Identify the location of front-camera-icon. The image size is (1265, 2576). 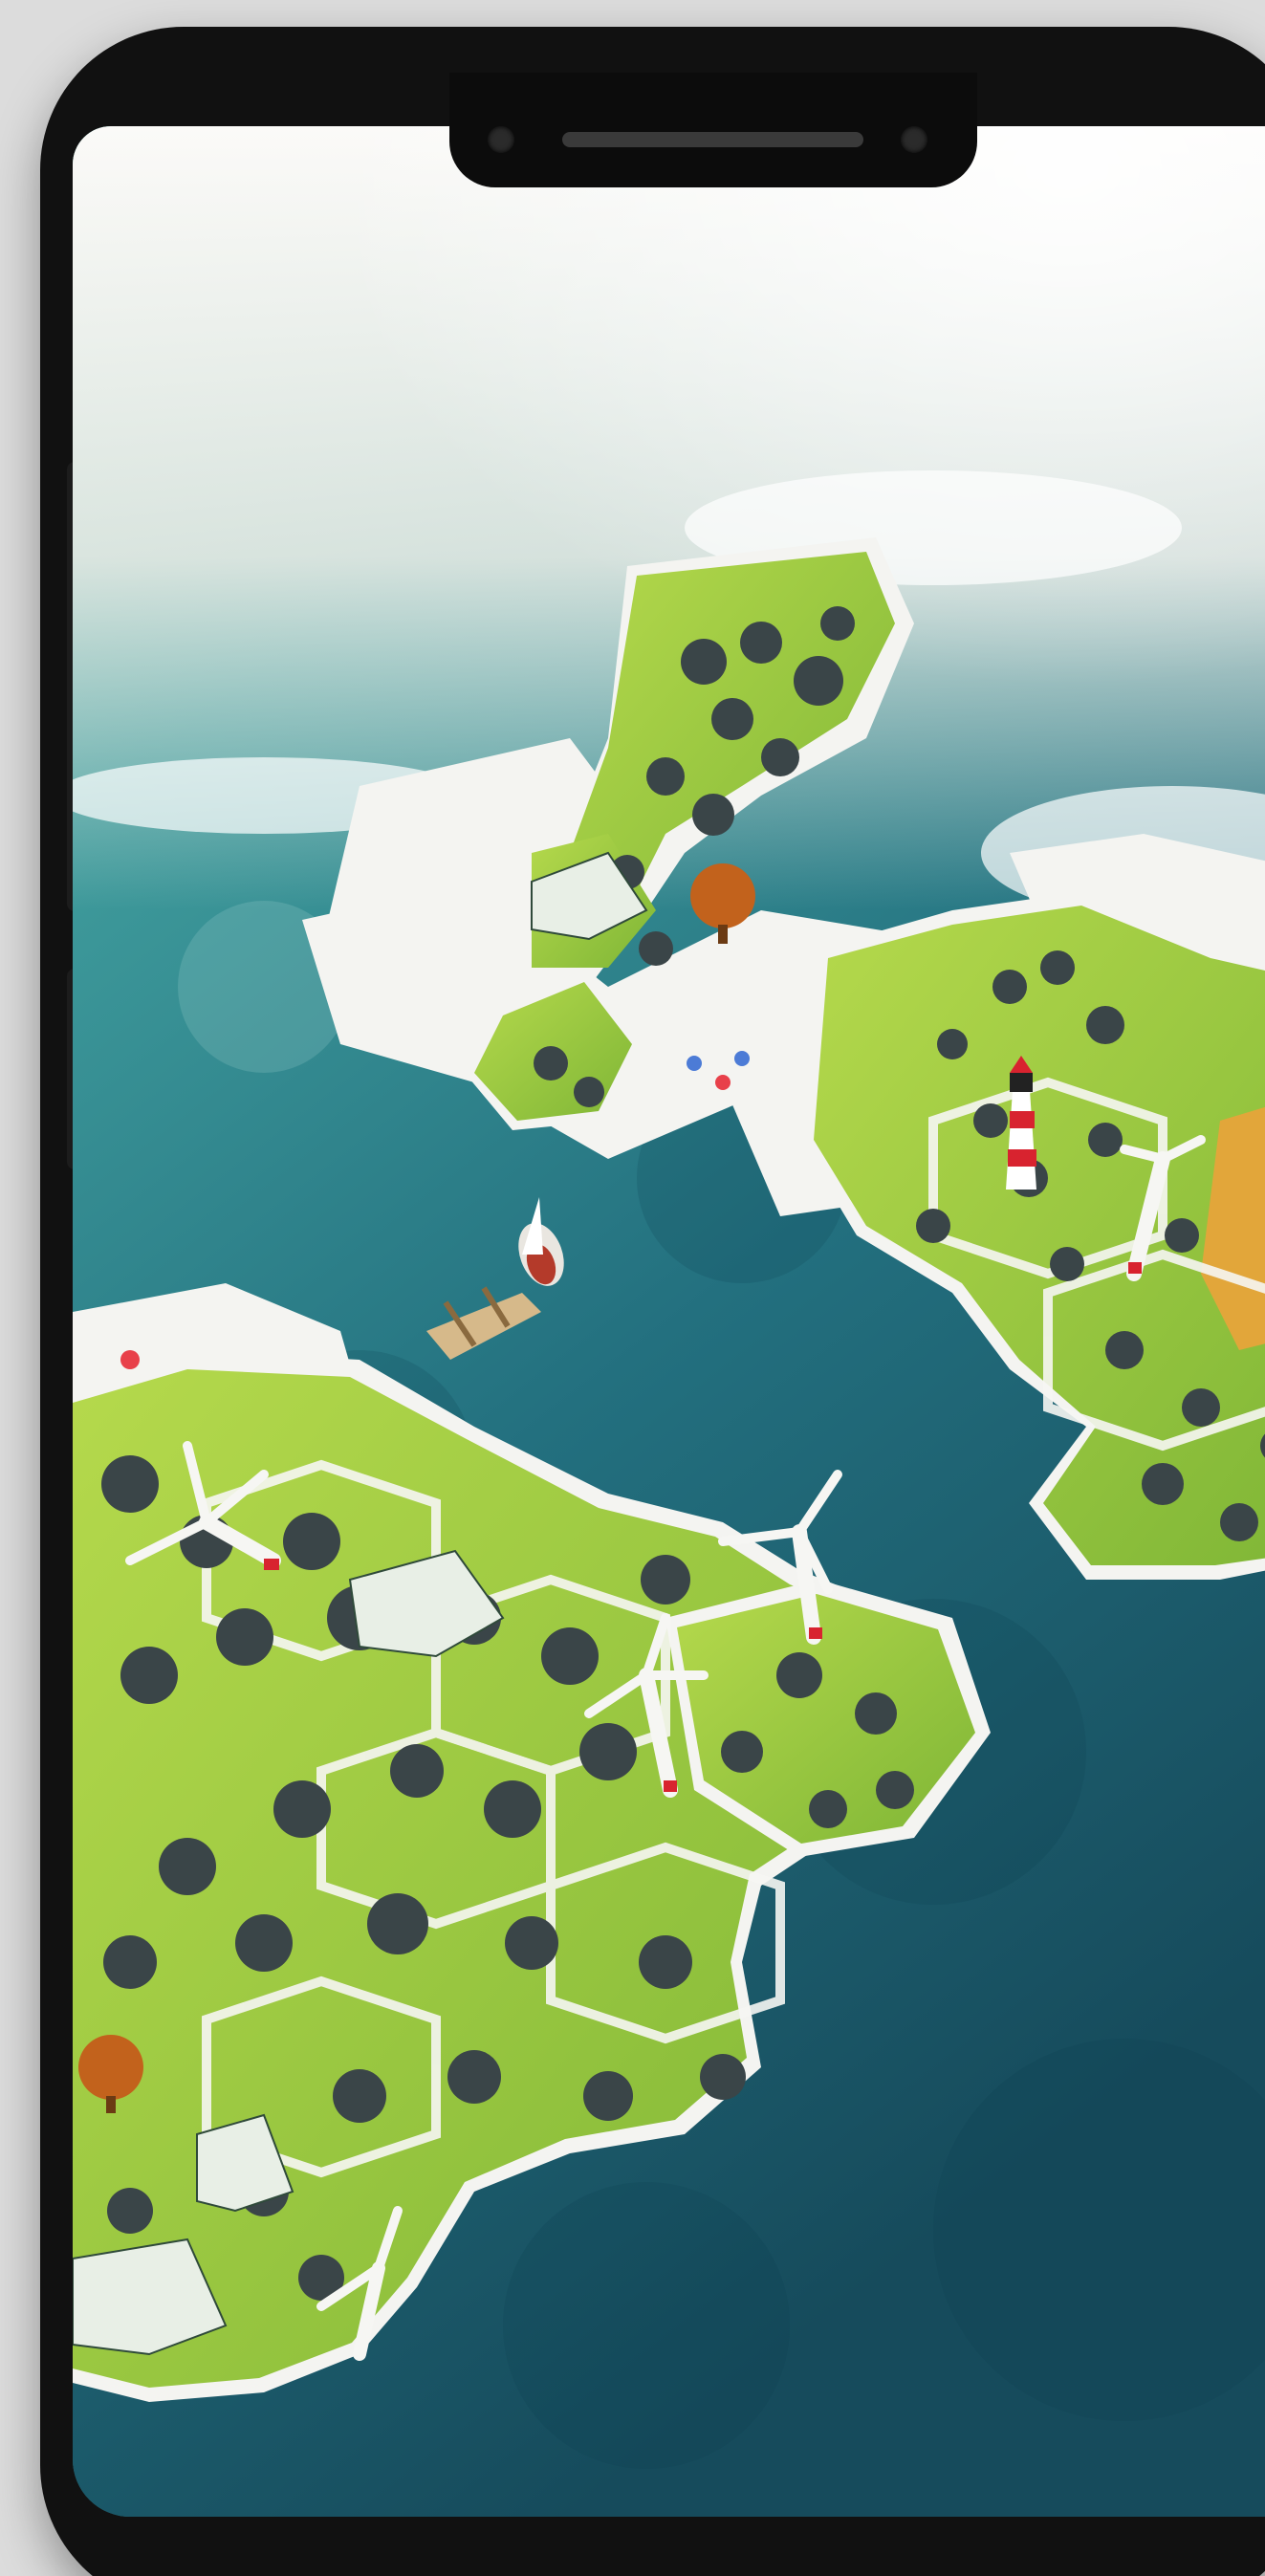
(501, 139).